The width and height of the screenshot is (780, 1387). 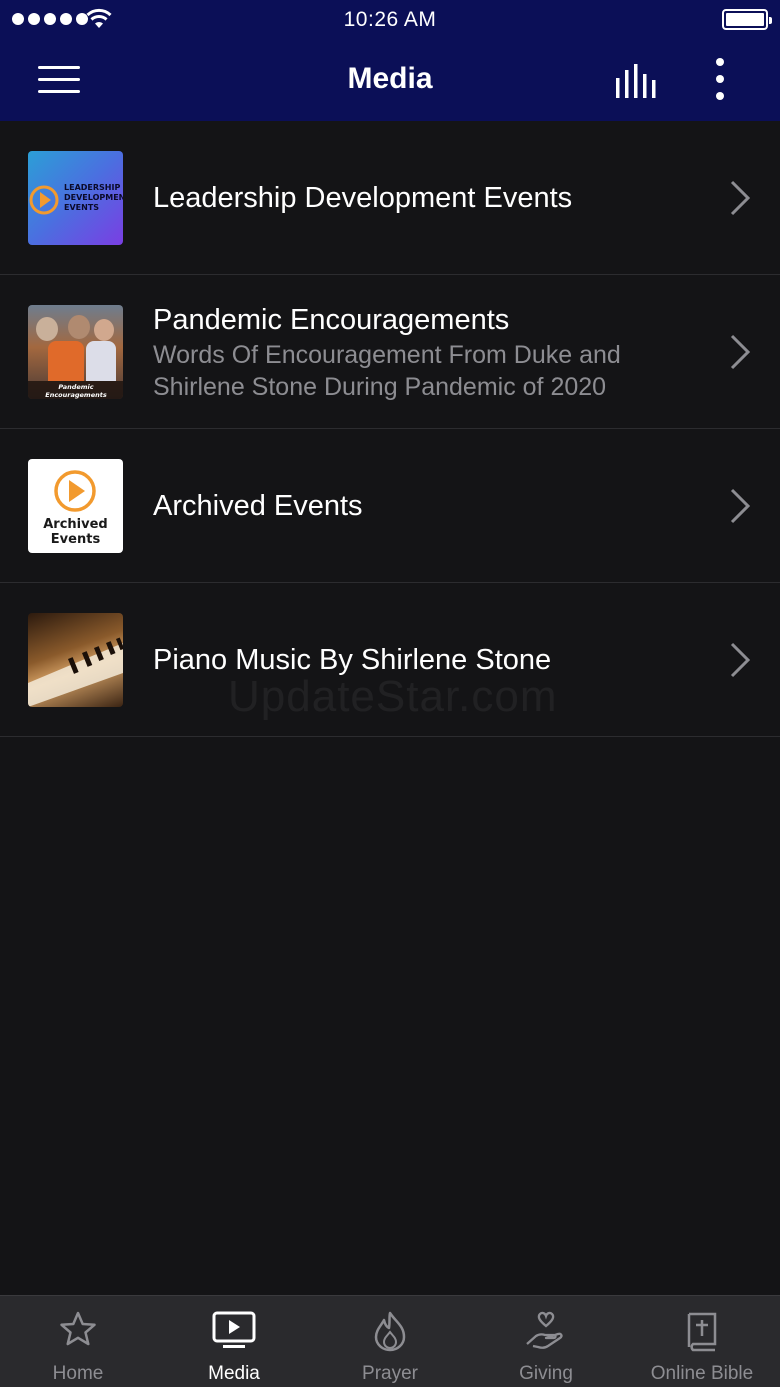 I want to click on list-item-piano-music: Piano Music By Shirlene Stone, so click(x=390, y=660).